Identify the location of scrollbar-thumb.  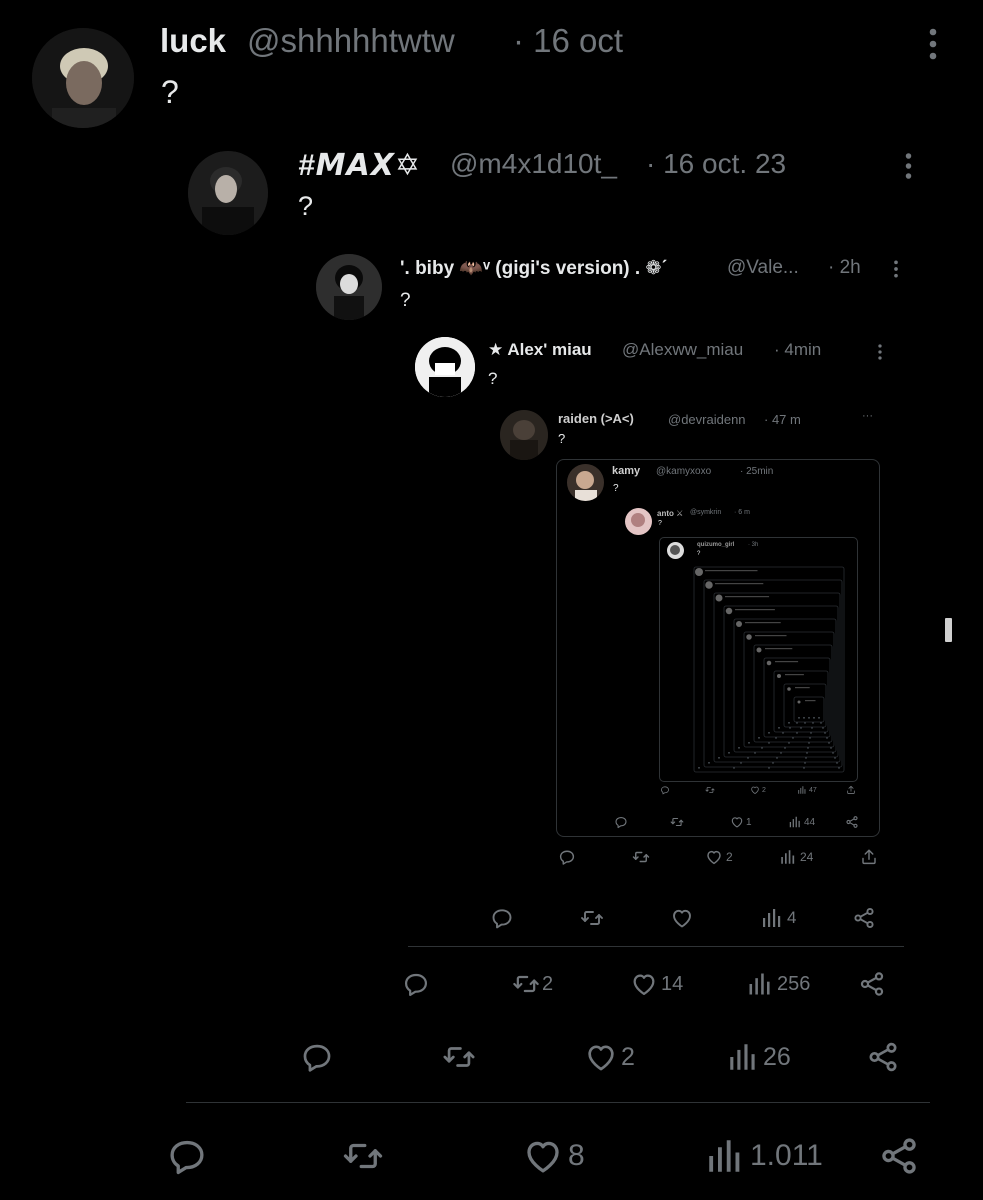
(948, 630).